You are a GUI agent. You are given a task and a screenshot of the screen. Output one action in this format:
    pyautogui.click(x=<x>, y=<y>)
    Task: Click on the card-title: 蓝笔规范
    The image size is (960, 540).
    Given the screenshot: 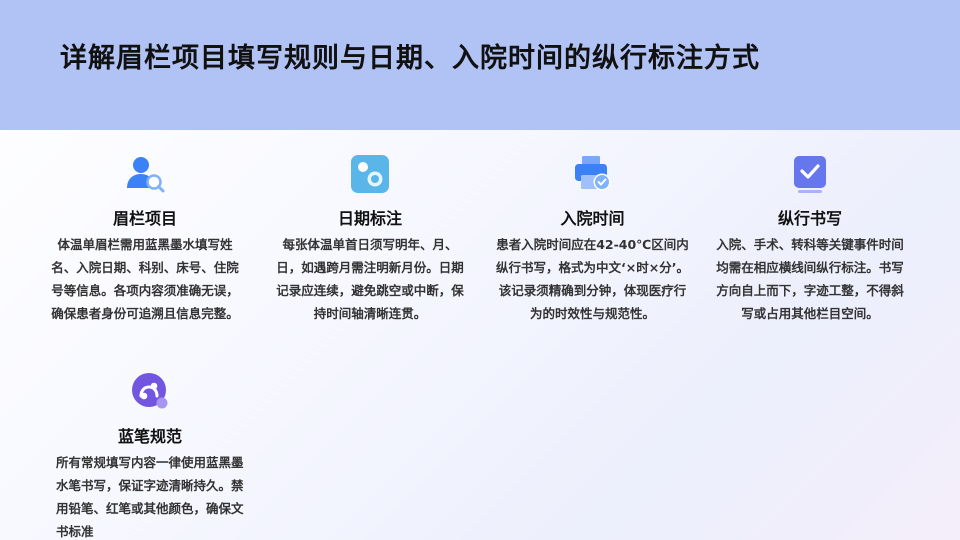 What is the action you would take?
    pyautogui.click(x=149, y=436)
    